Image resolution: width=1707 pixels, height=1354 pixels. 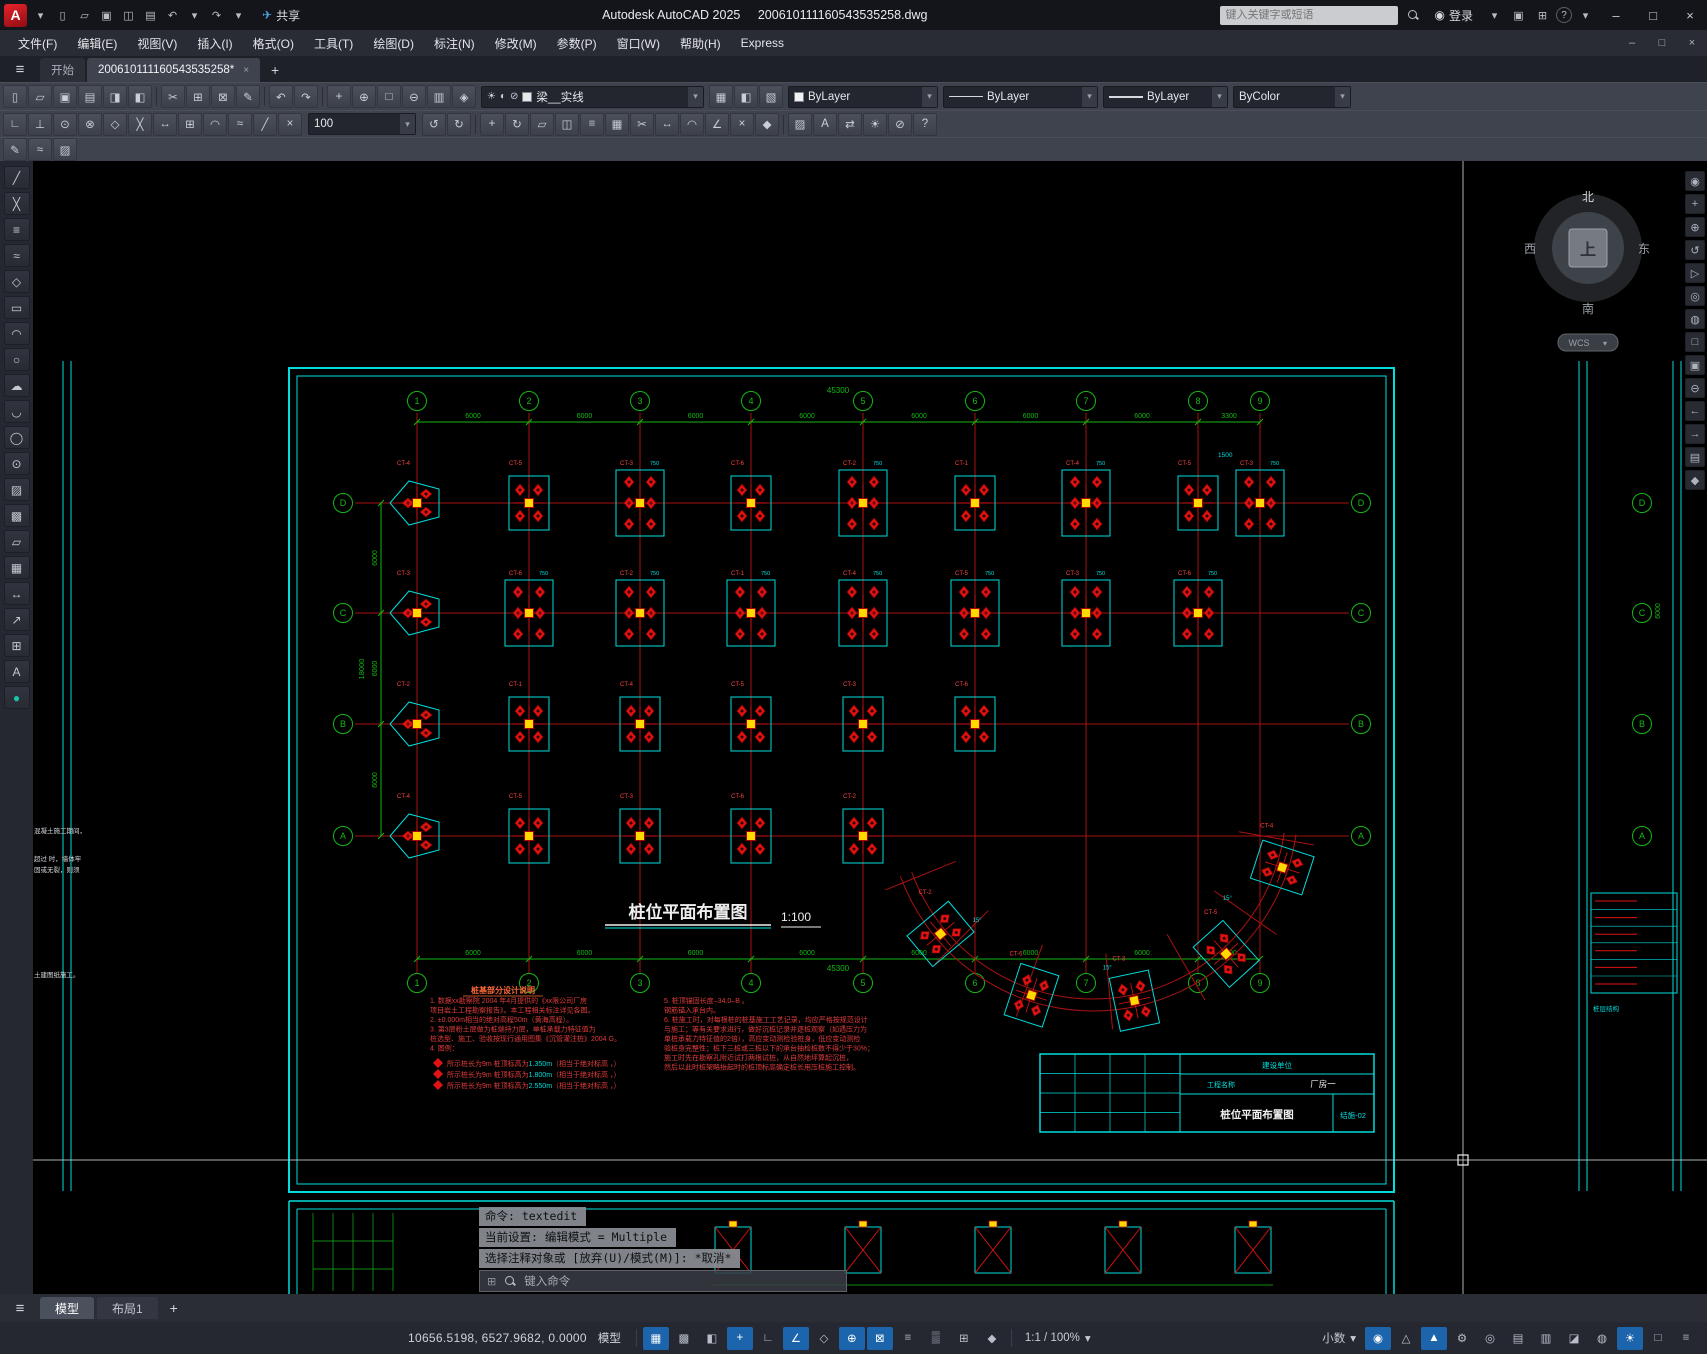 I want to click on redraw-button: ↺, so click(x=434, y=124).